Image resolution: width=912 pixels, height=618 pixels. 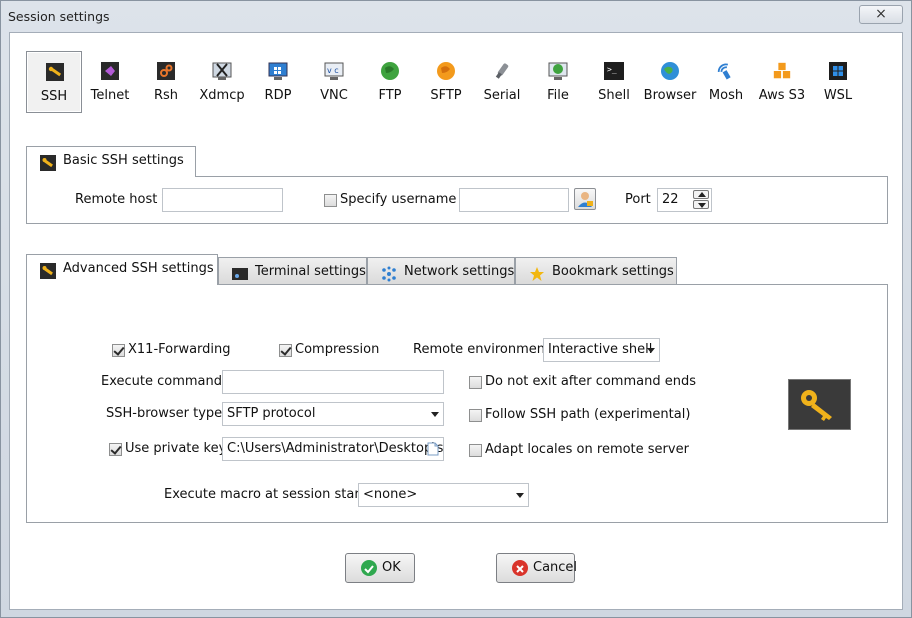 I want to click on username-input, so click(x=514, y=200).